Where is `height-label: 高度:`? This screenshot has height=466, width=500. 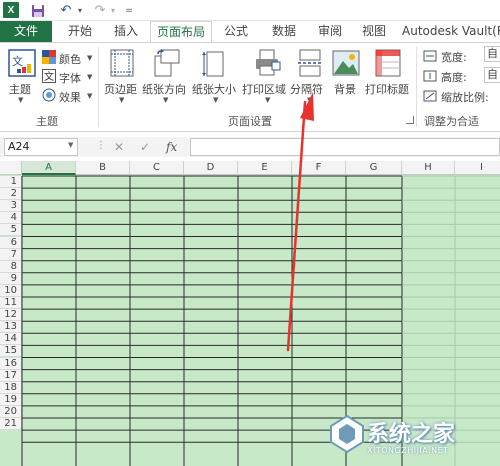 height-label: 高度: is located at coordinates (454, 77).